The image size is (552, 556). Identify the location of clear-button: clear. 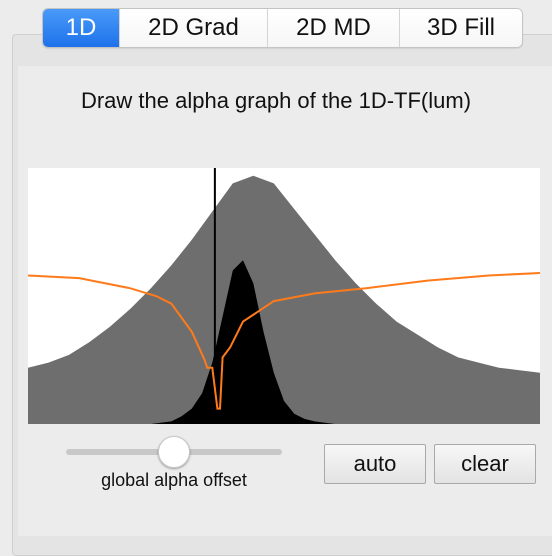
(485, 464).